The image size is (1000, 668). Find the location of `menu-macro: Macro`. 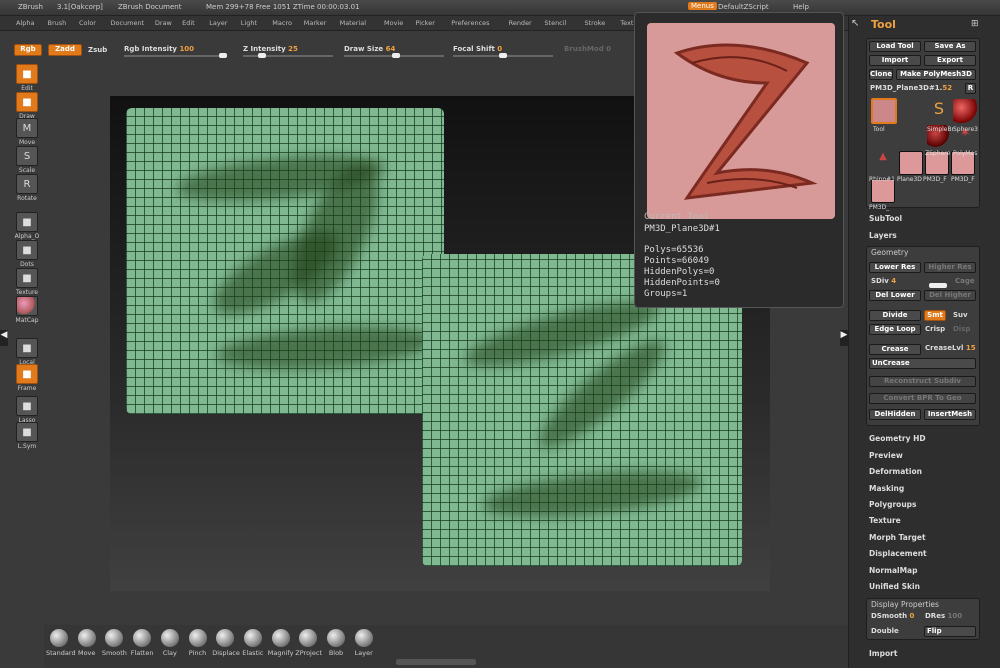

menu-macro: Macro is located at coordinates (282, 23).